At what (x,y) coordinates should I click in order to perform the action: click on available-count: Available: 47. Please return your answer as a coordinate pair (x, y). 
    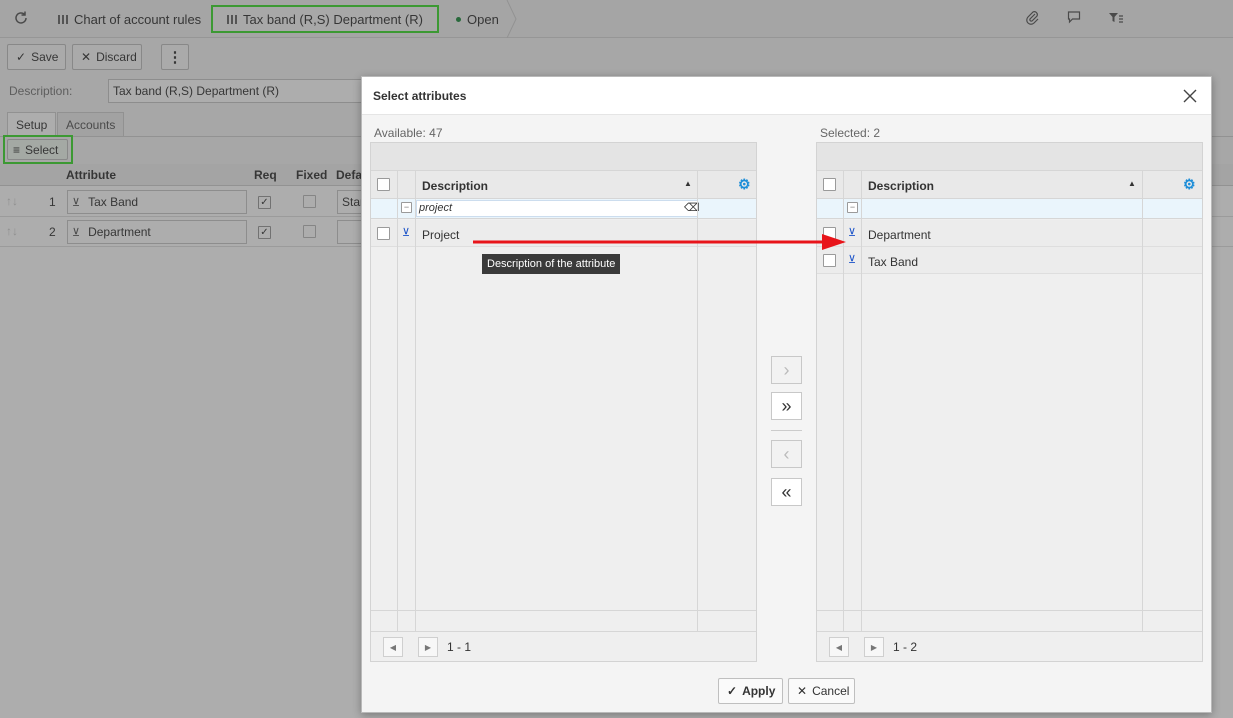
    Looking at the image, I should click on (408, 133).